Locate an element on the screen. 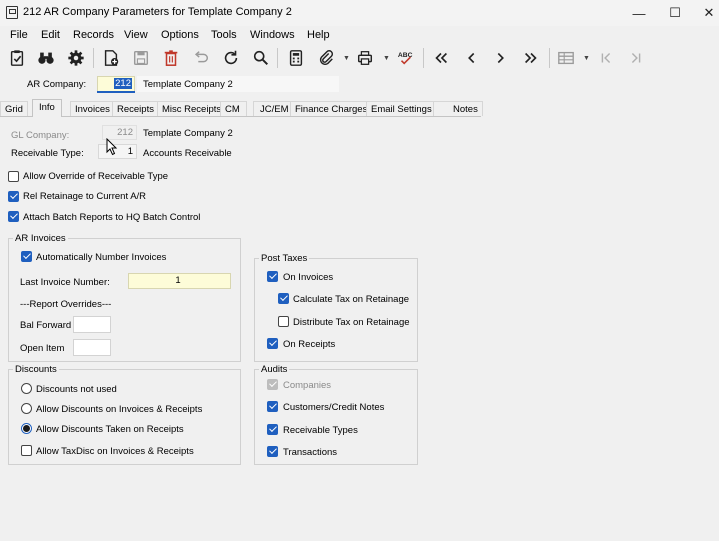  ar-company-name: Template Company 2 is located at coordinates (188, 84).